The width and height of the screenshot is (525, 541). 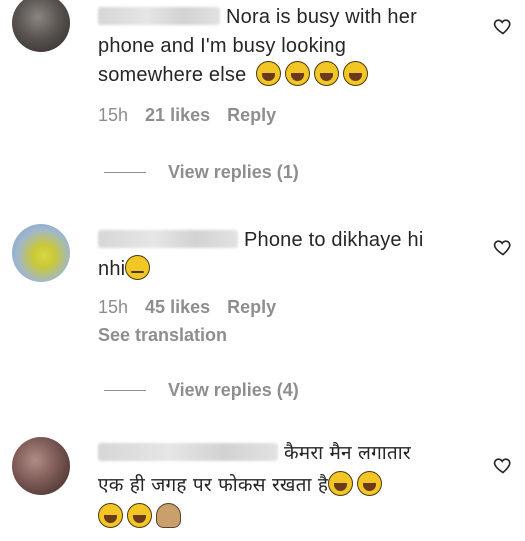 What do you see at coordinates (162, 335) in the screenshot?
I see `see-translation-link: See translation` at bounding box center [162, 335].